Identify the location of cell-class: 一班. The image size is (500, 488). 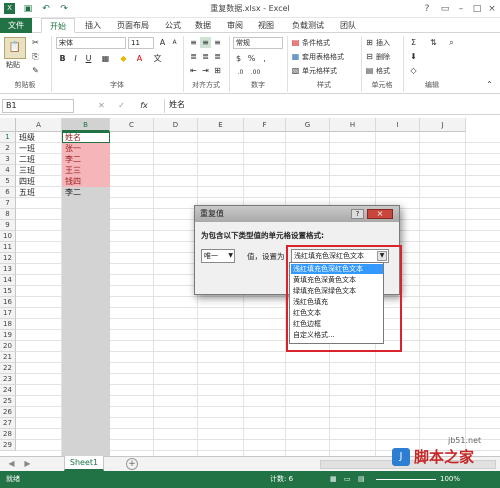
(39, 148).